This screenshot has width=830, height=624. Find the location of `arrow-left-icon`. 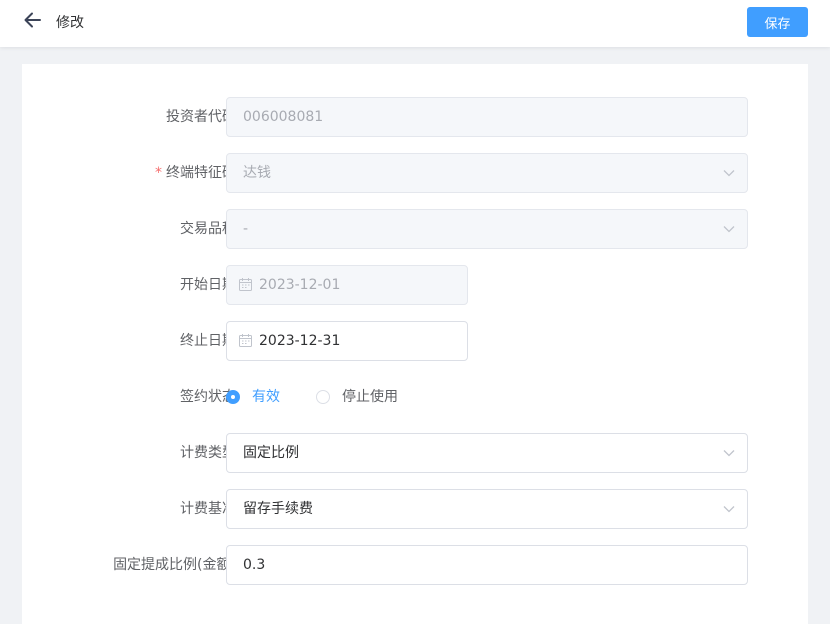

arrow-left-icon is located at coordinates (32, 20).